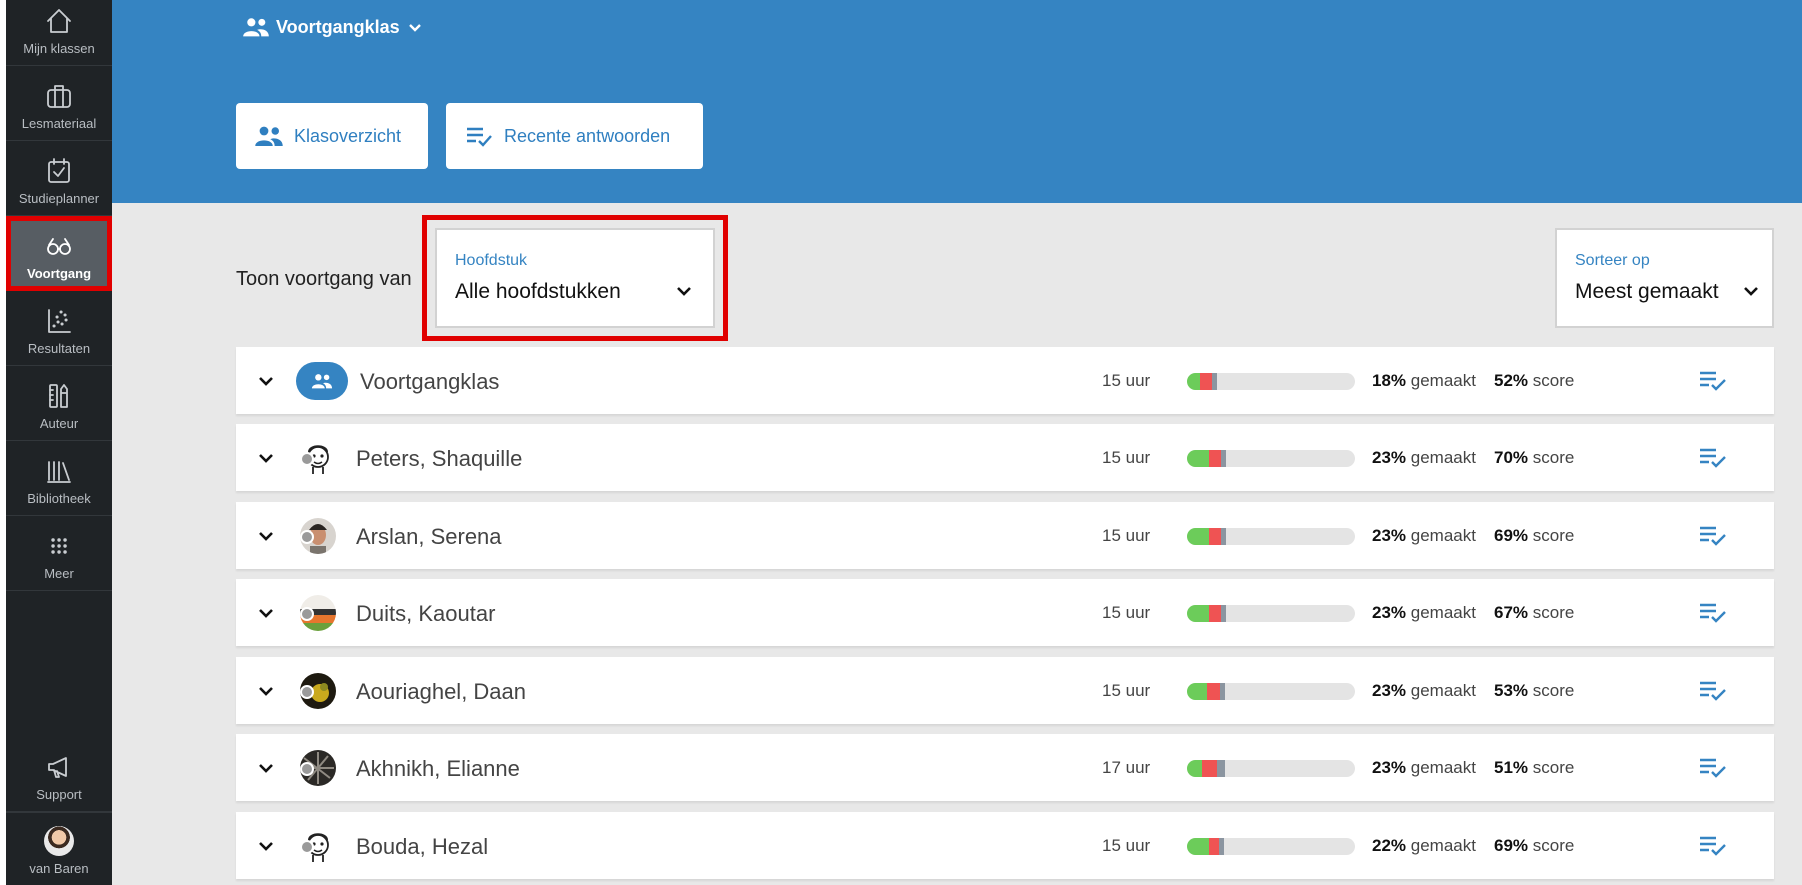 The width and height of the screenshot is (1802, 885). Describe the element at coordinates (1005, 612) in the screenshot. I see `student-row: Duits, Kaoutar 15 uur 23% gemaakt 67% score` at that location.